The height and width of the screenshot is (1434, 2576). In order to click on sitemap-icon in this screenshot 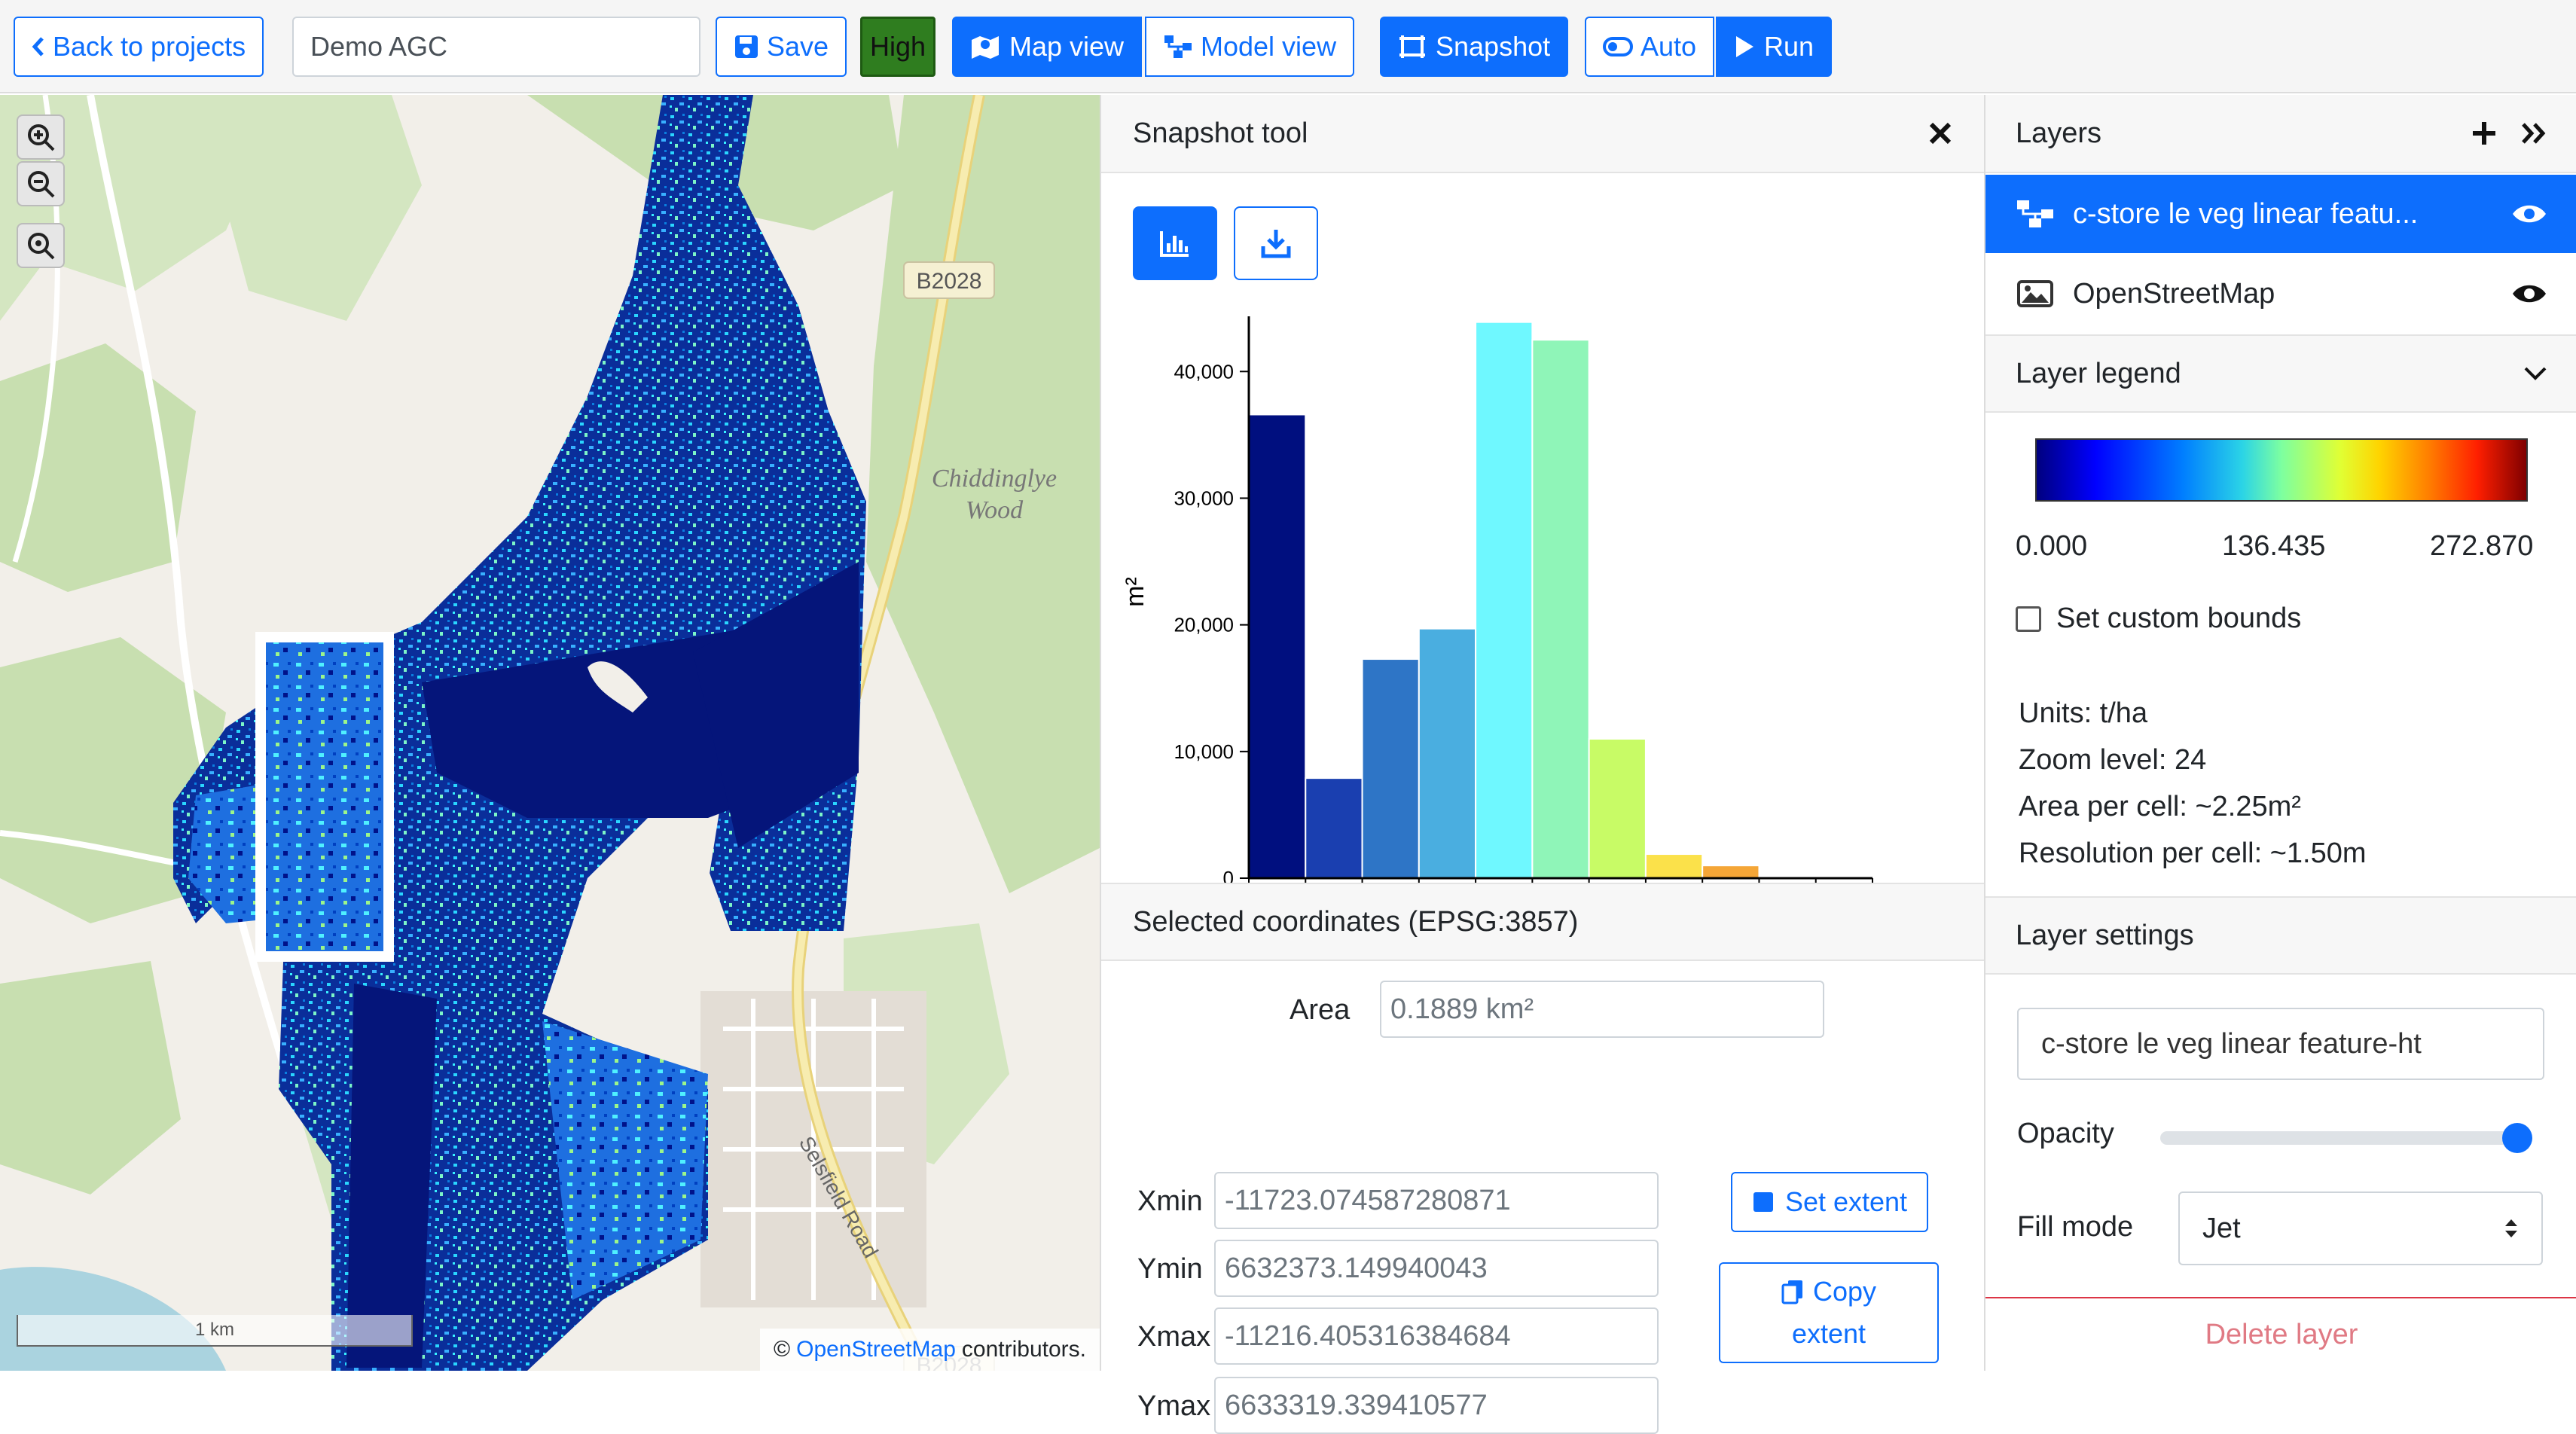, I will do `click(1178, 46)`.